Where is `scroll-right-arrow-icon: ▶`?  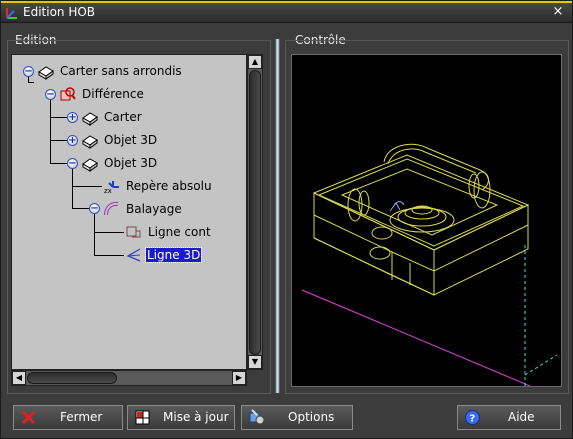
scroll-right-arrow-icon: ▶ is located at coordinates (239, 378).